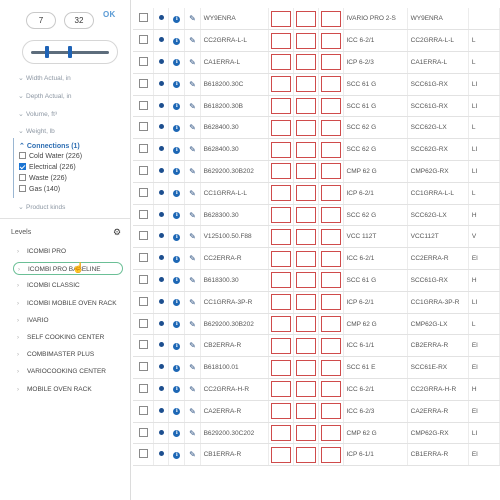 This screenshot has width=500, height=500. Describe the element at coordinates (109, 14) in the screenshot. I see `ok-button: OK` at that location.